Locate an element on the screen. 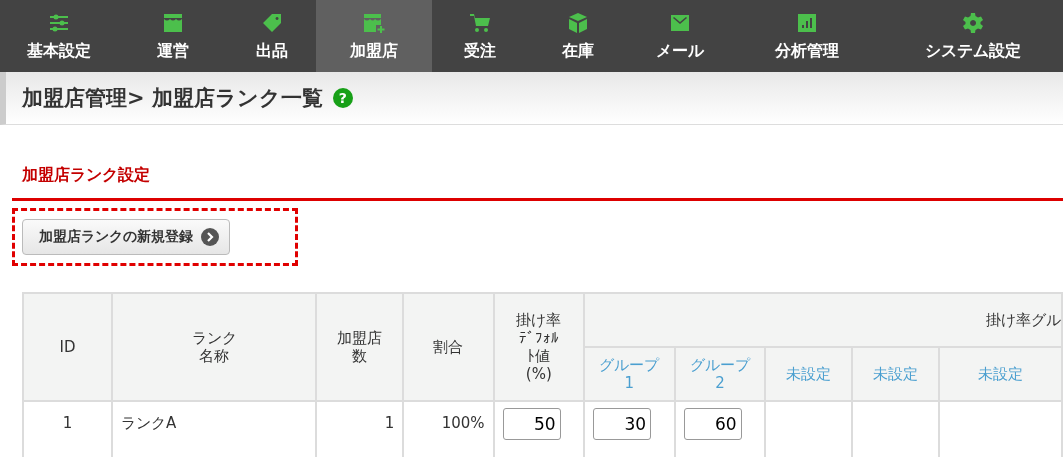 The image size is (1063, 457). input-field: 30 is located at coordinates (622, 424).